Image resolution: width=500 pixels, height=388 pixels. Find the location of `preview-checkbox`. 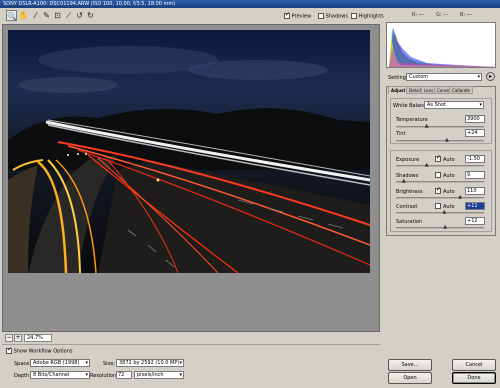

preview-checkbox is located at coordinates (287, 15).